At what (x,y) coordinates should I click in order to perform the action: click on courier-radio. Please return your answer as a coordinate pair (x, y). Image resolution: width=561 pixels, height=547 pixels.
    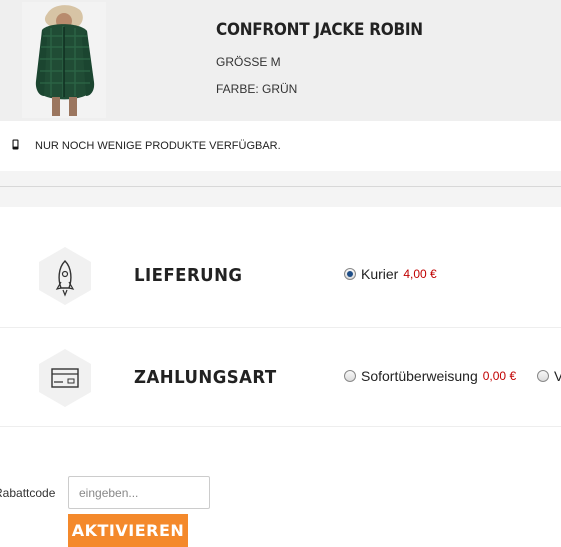
    Looking at the image, I should click on (350, 274).